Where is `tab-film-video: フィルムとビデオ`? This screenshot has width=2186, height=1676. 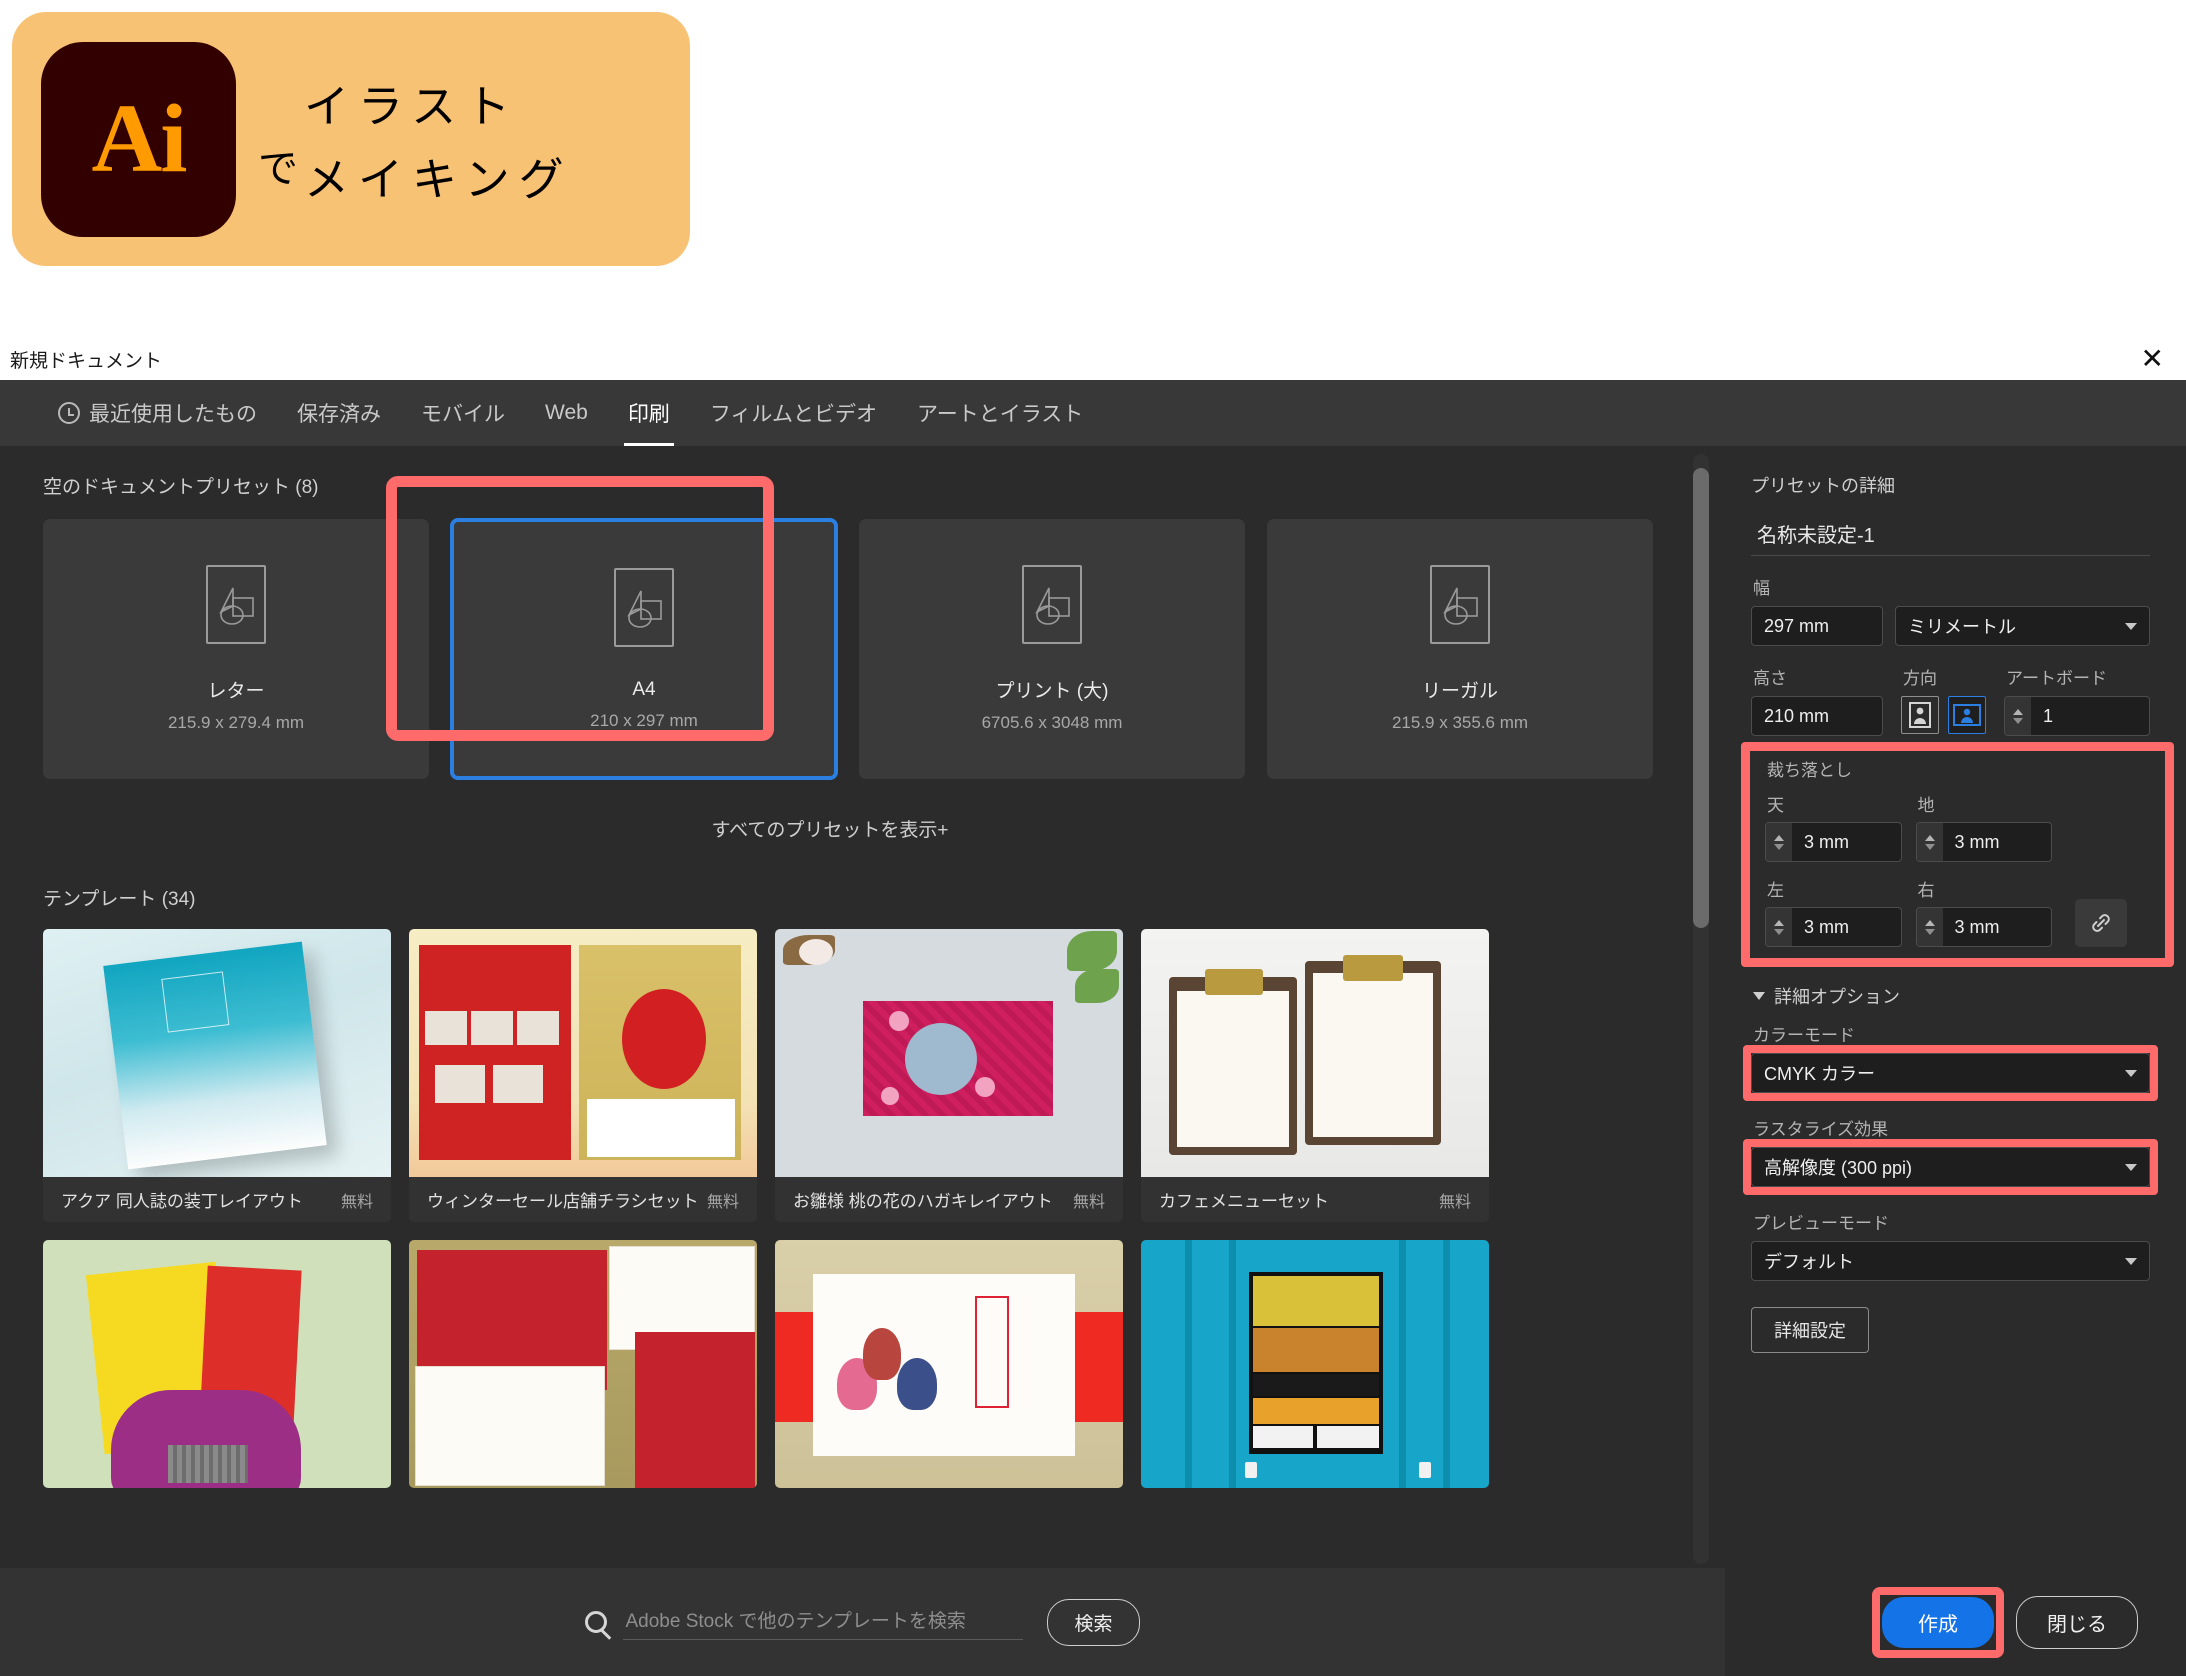
tab-film-video: フィルムとビデオ is located at coordinates (793, 413).